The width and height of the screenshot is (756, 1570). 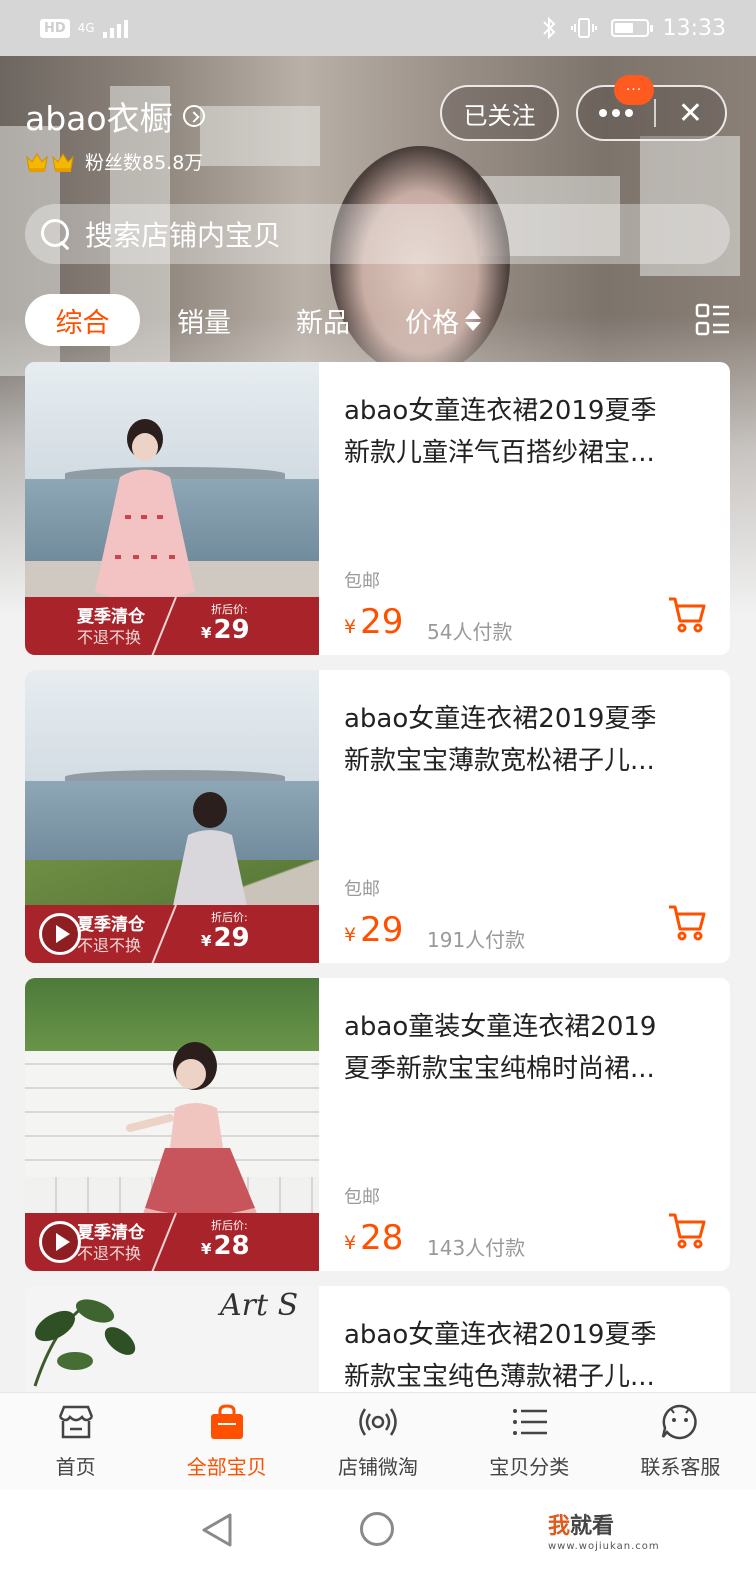 I want to click on chat-face-icon, so click(x=680, y=1422).